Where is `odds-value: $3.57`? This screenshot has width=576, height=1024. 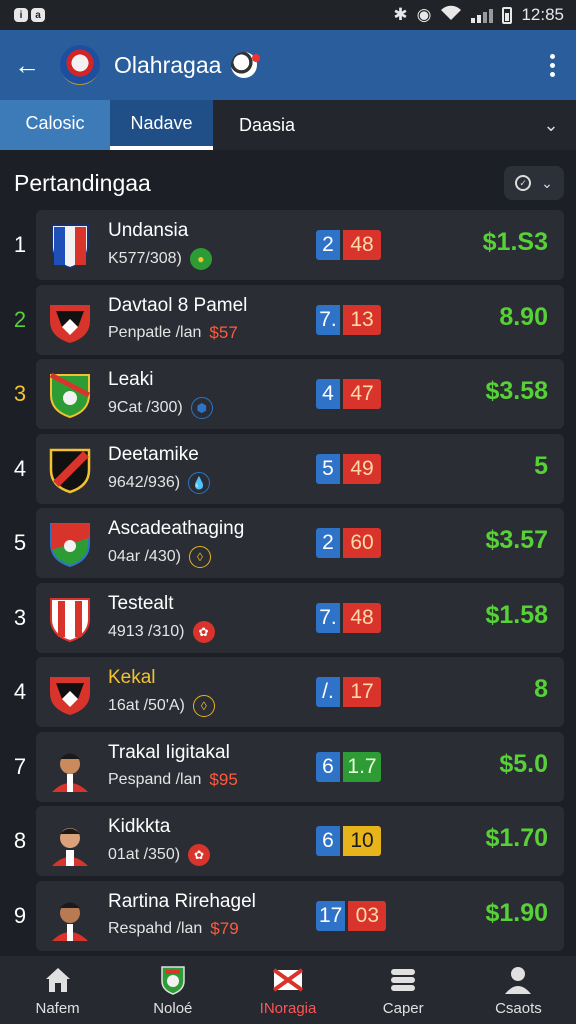
odds-value: $3.57 is located at coordinates (516, 540).